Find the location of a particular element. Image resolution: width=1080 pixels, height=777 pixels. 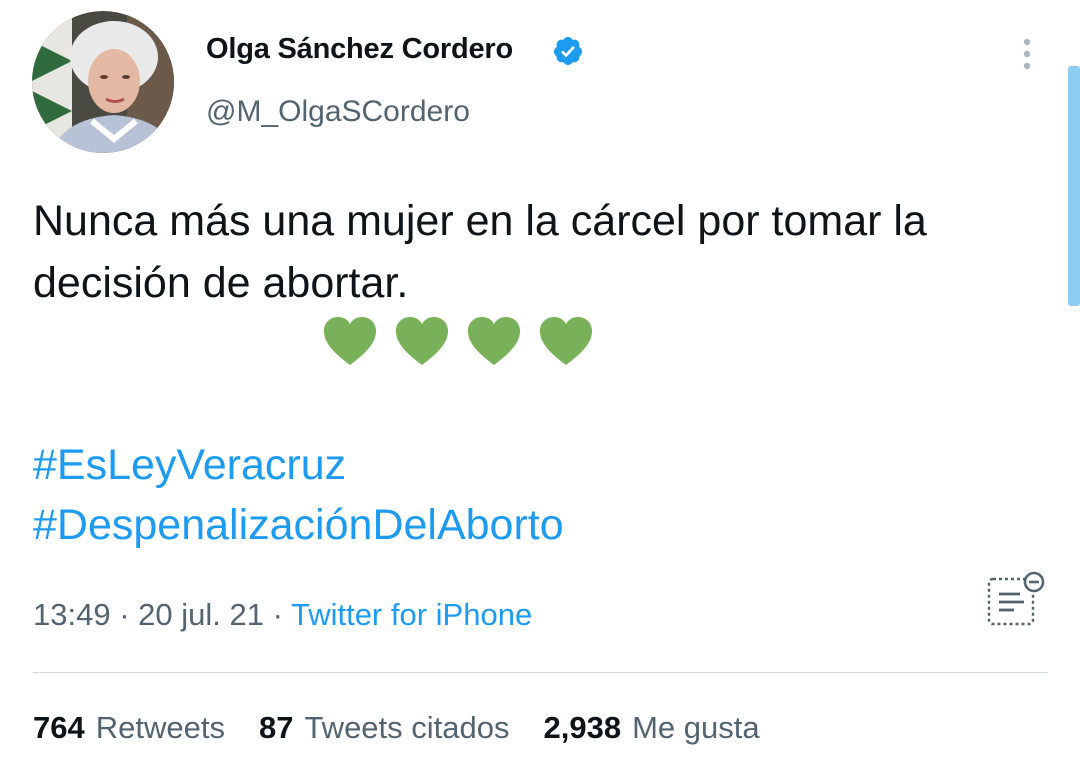

retweets-count: 764 is located at coordinates (59, 727).